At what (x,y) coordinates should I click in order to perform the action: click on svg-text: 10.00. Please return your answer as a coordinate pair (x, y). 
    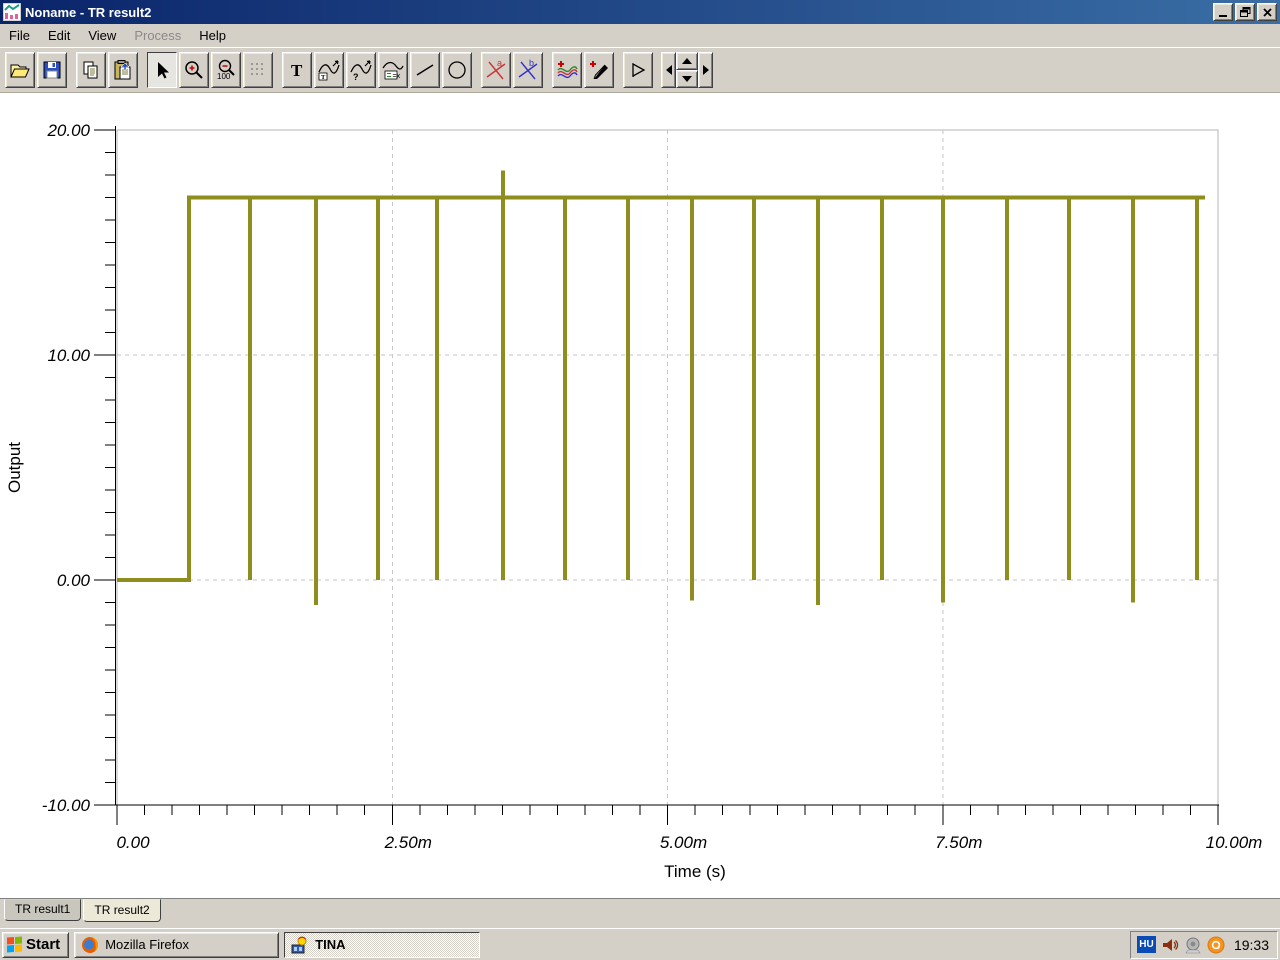
    Looking at the image, I should click on (68, 355).